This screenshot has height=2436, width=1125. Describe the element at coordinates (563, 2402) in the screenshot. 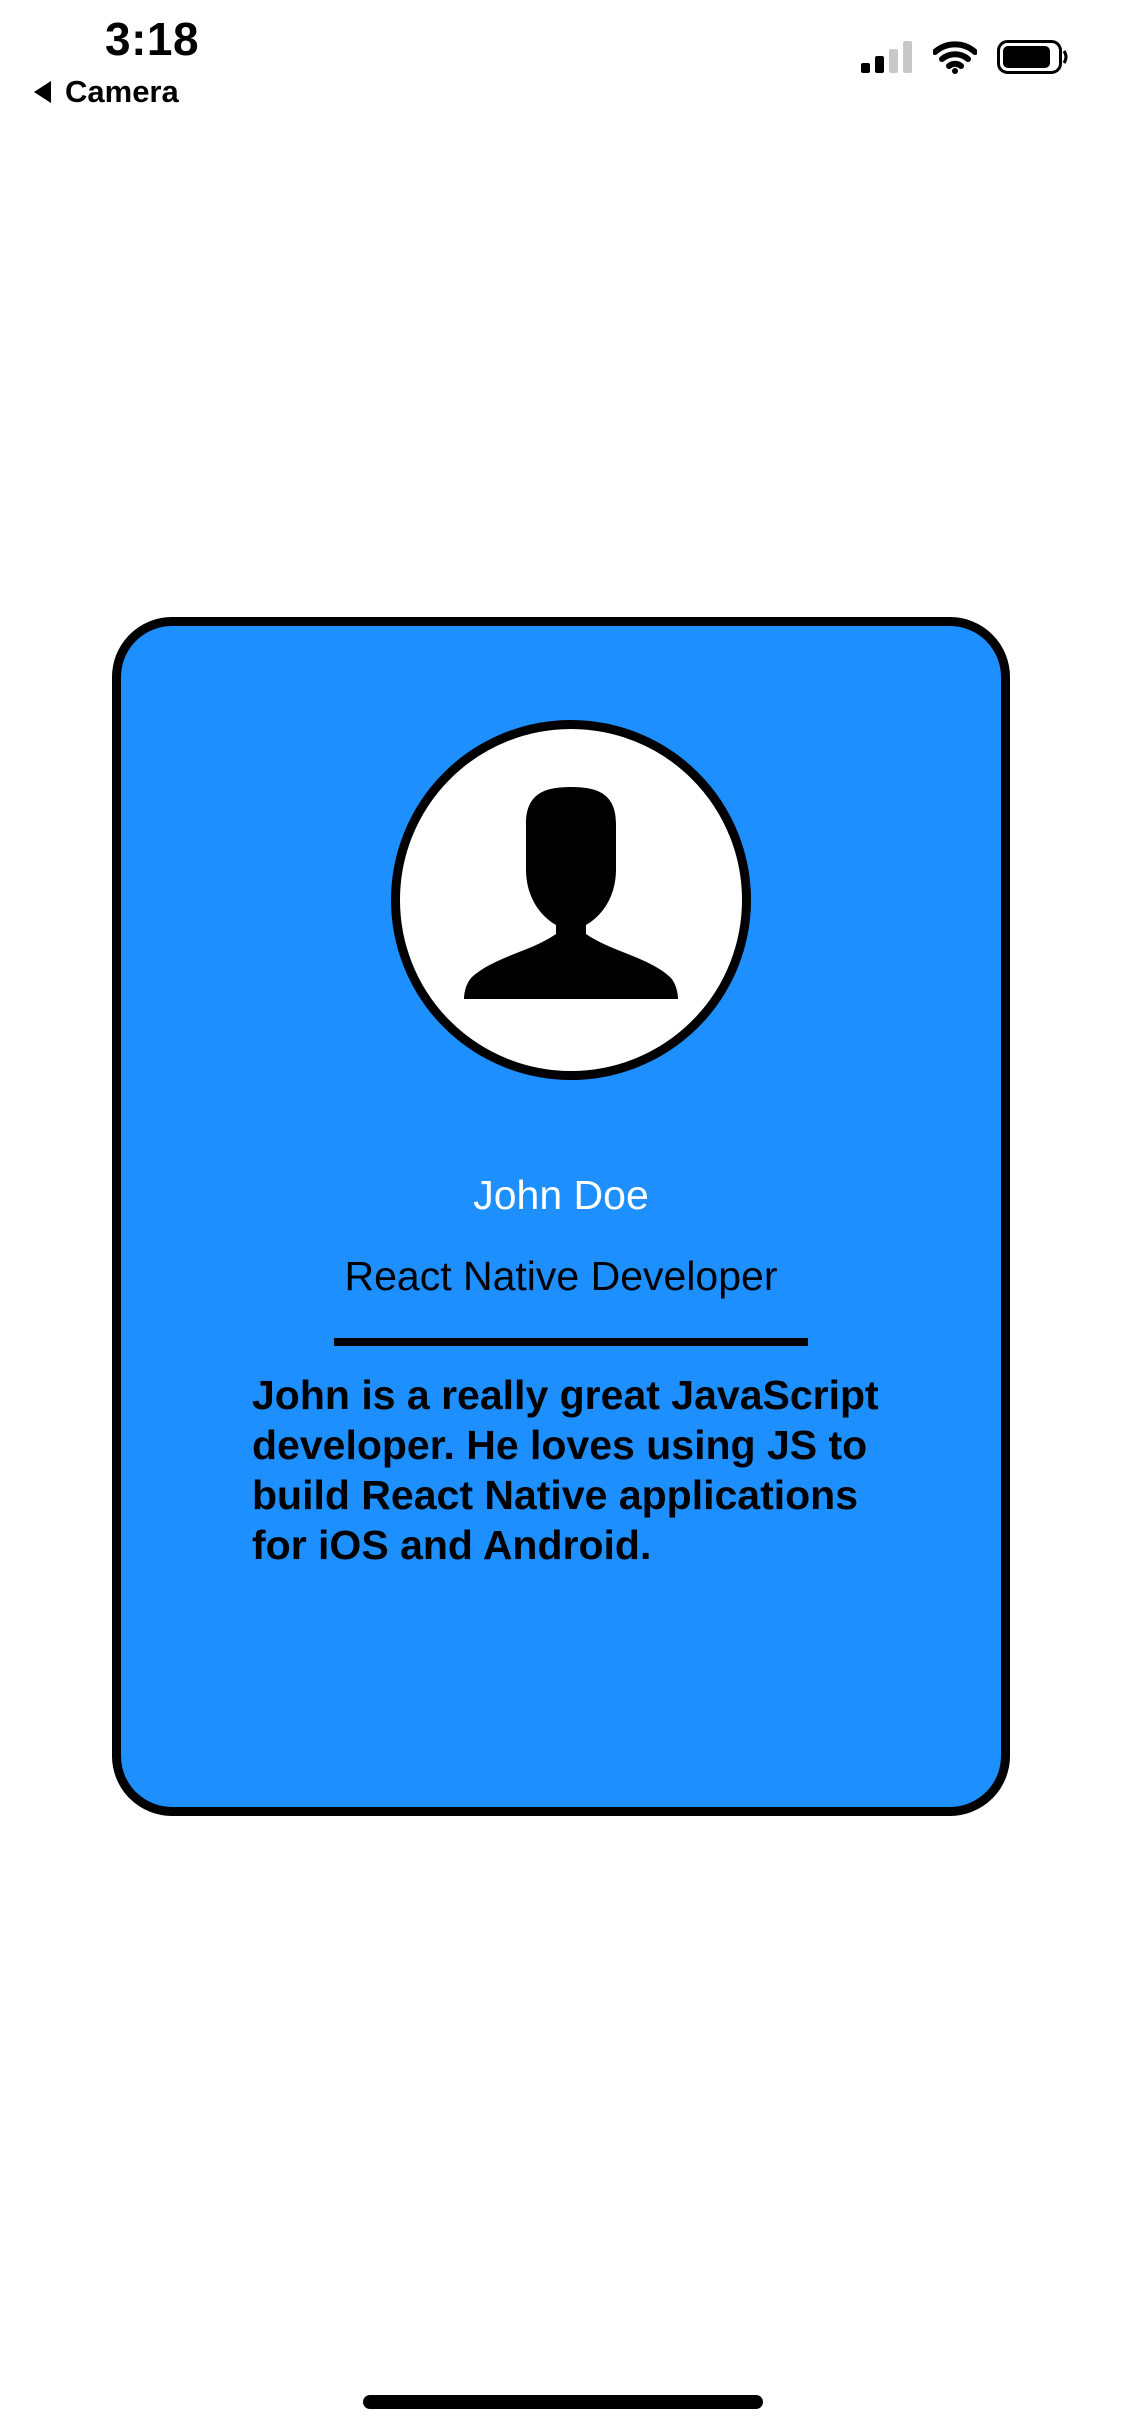

I see `home-indicator` at that location.